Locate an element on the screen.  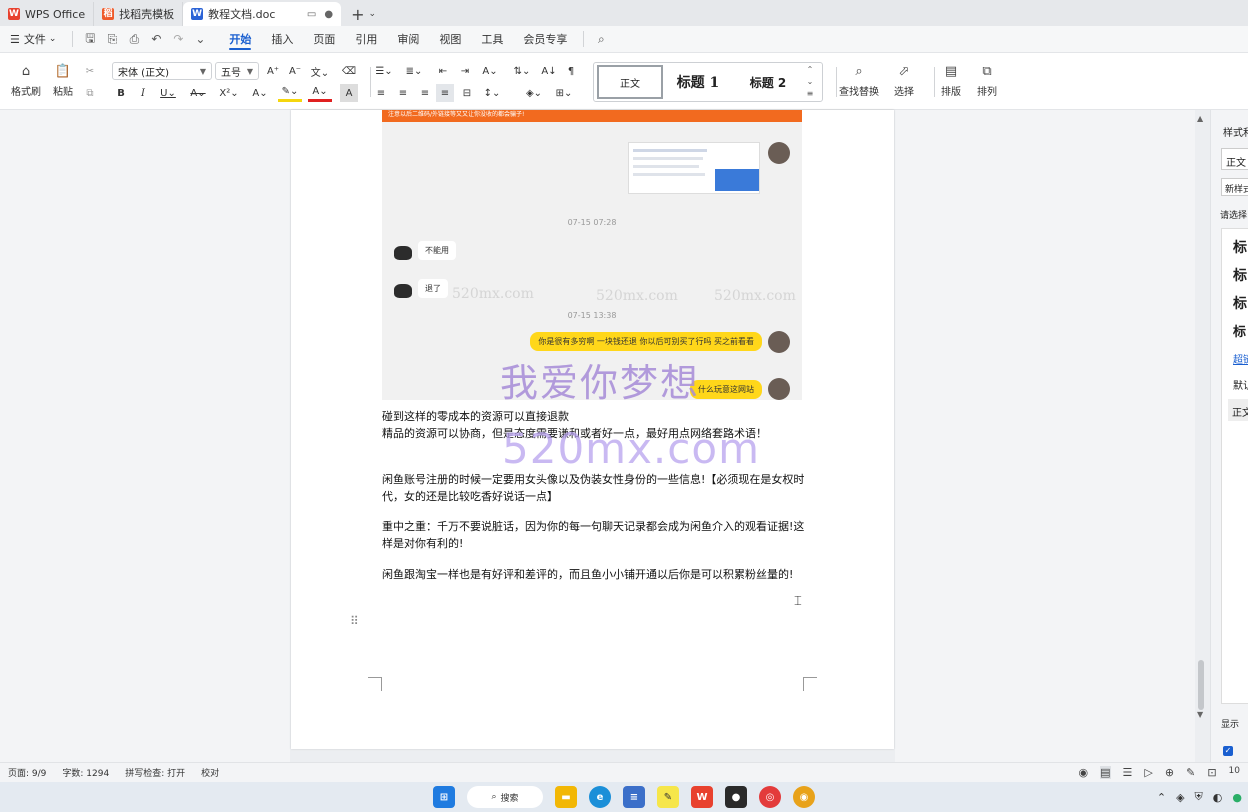
pen-icon: ✎ is located at coordinates (1190, 772).